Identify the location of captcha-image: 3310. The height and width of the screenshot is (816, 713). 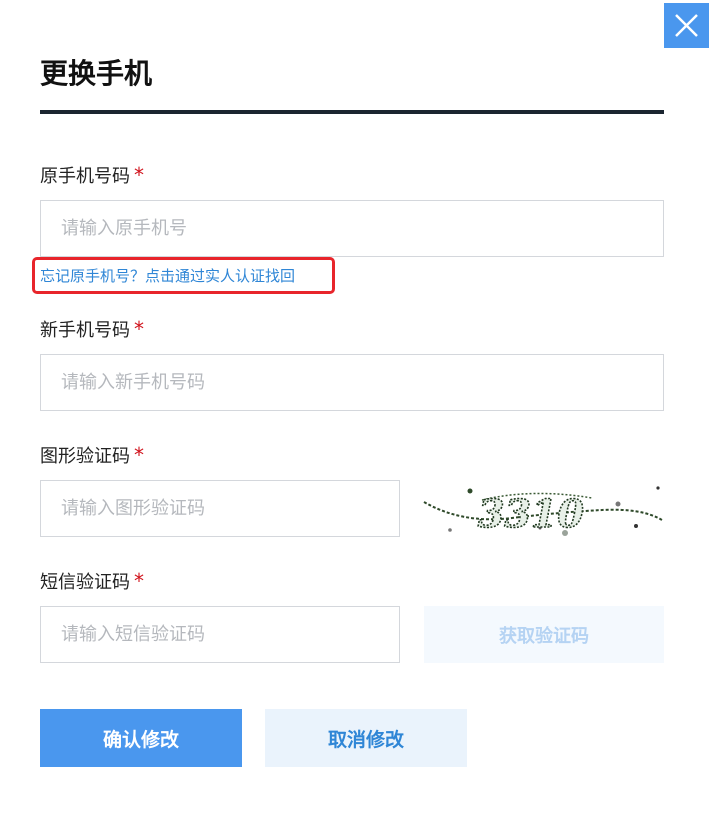
(543, 508).